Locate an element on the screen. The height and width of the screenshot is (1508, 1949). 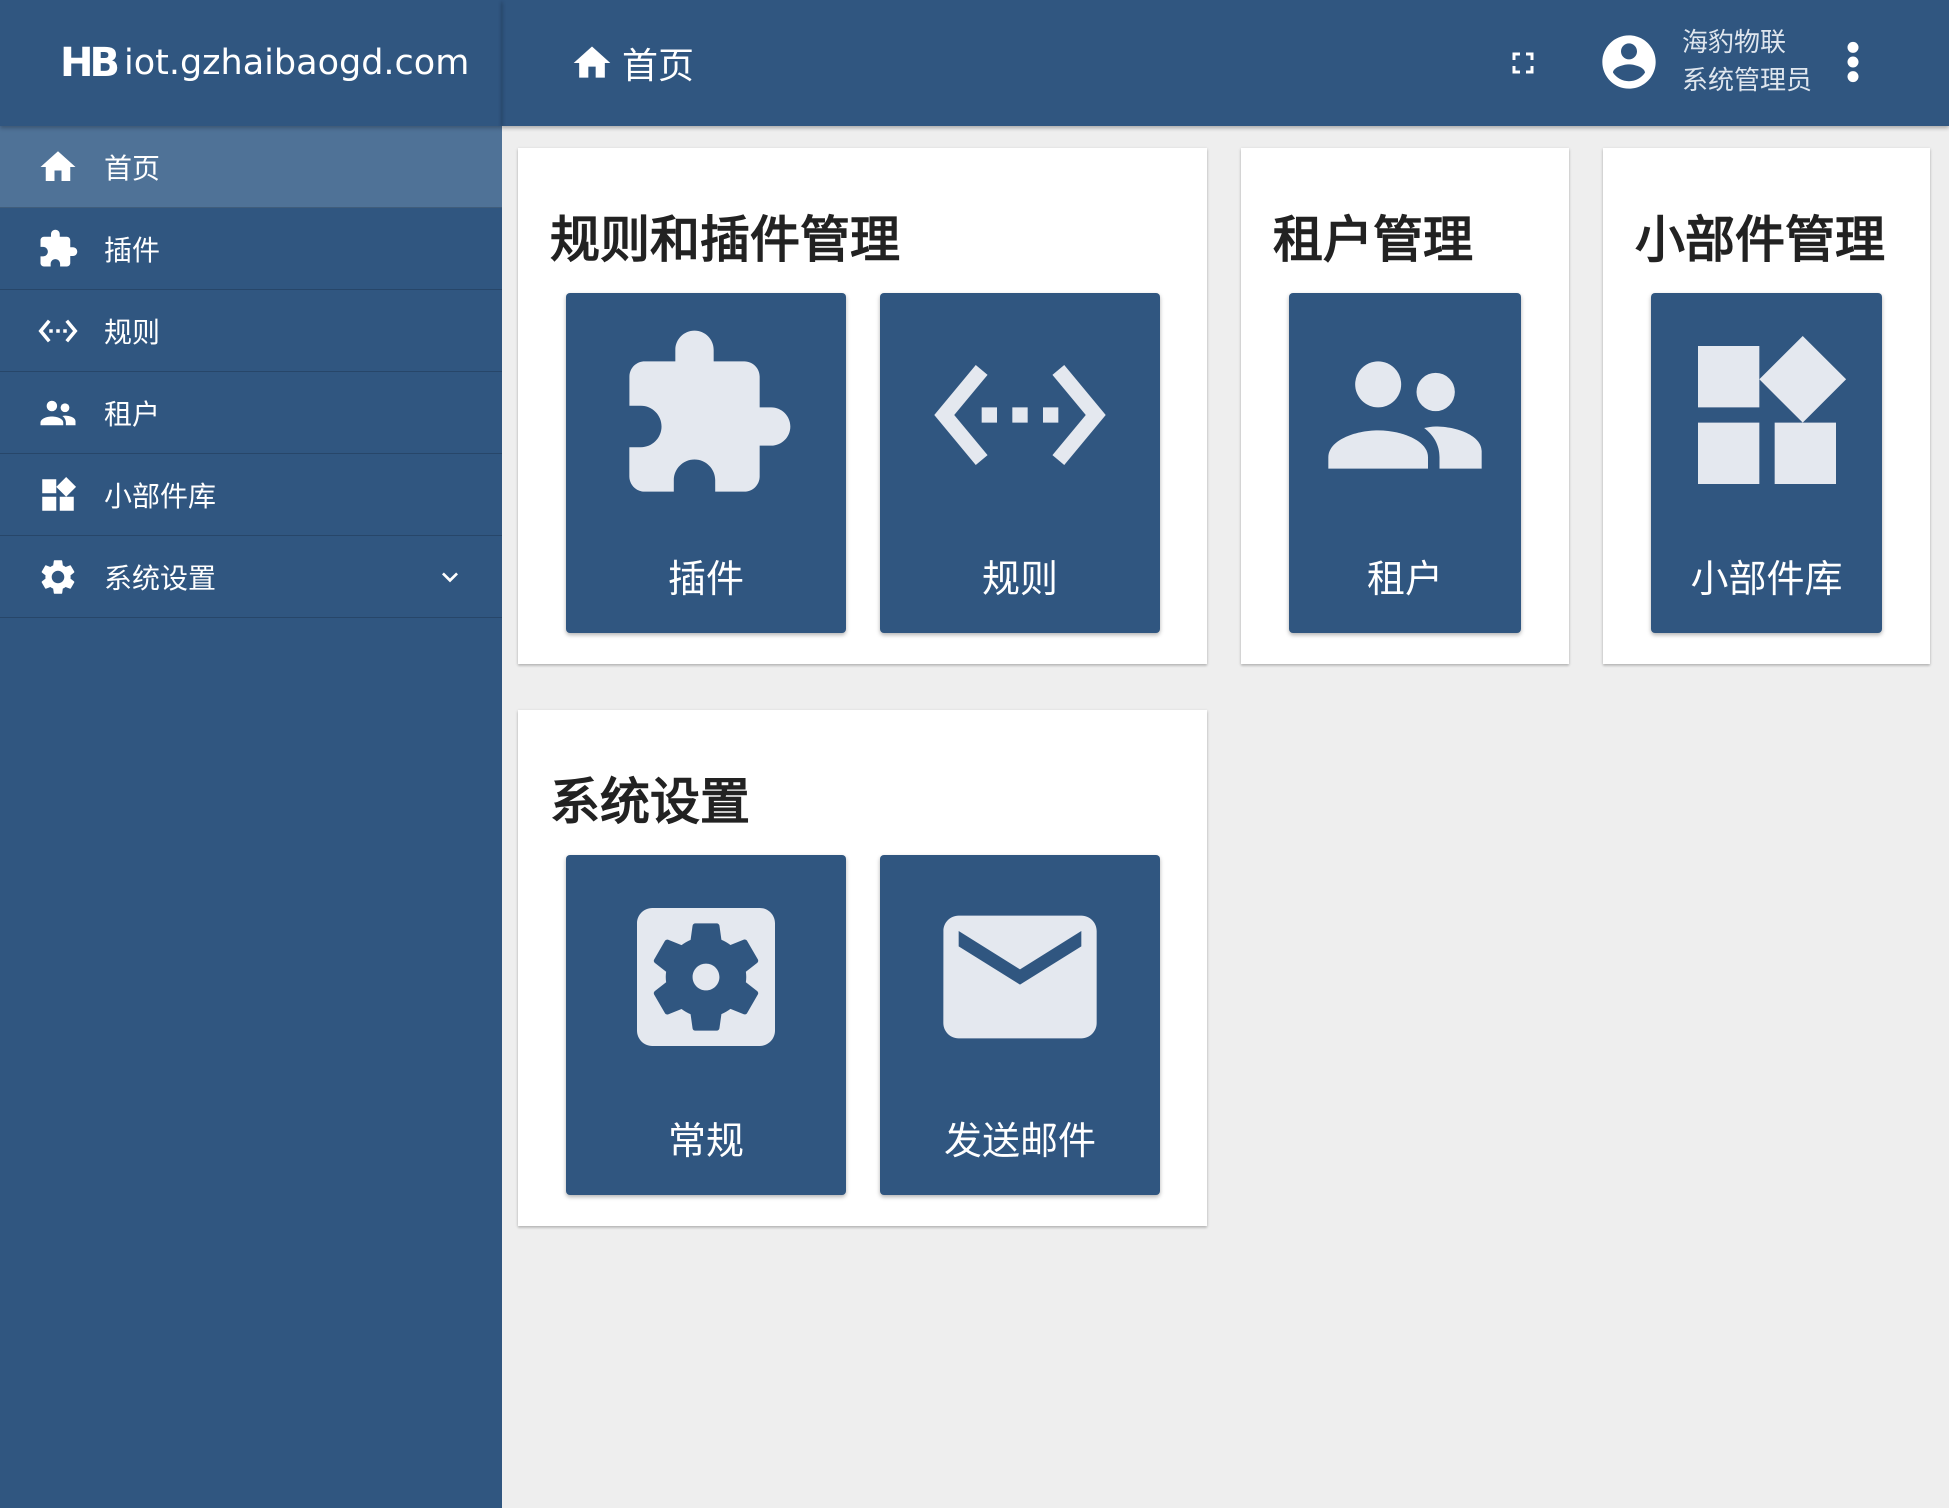
gear-icon is located at coordinates (58, 577).